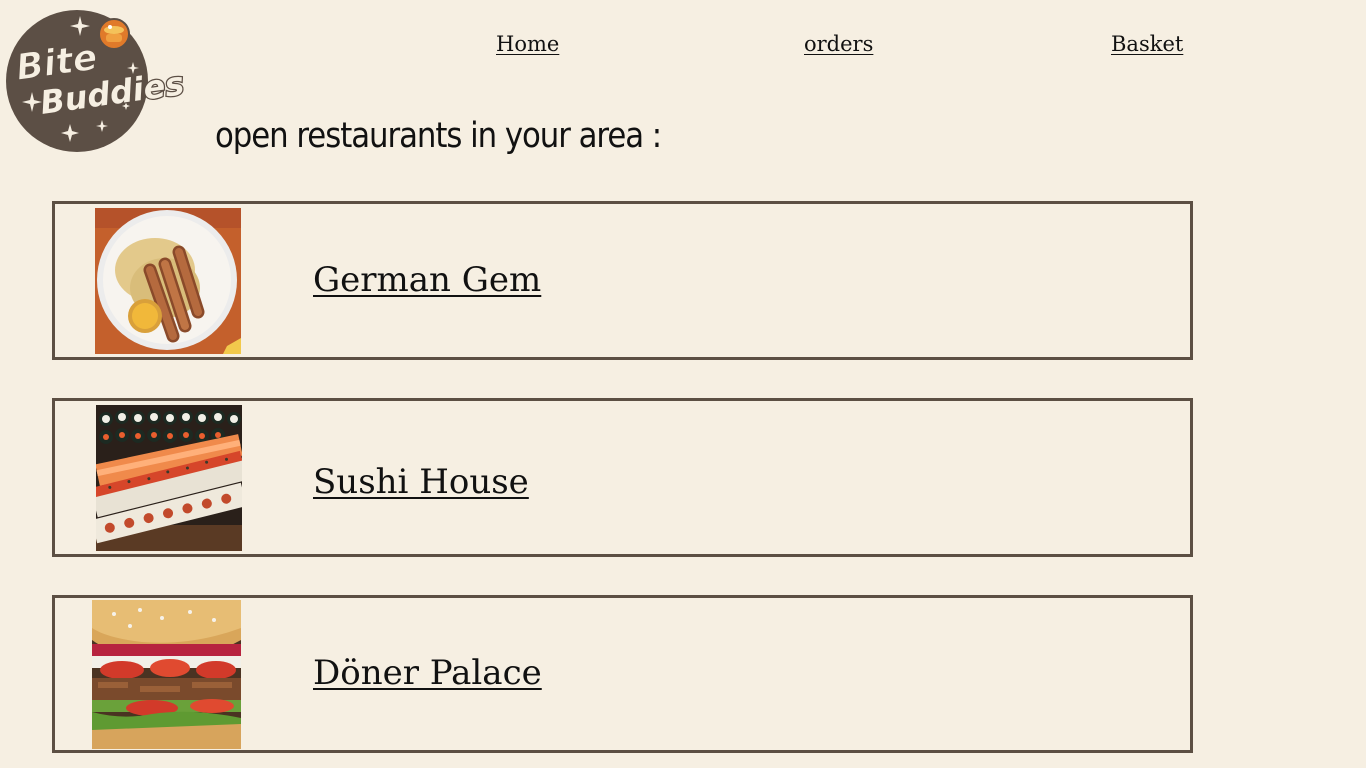  I want to click on restaurant-name-link: German Gem, so click(427, 280).